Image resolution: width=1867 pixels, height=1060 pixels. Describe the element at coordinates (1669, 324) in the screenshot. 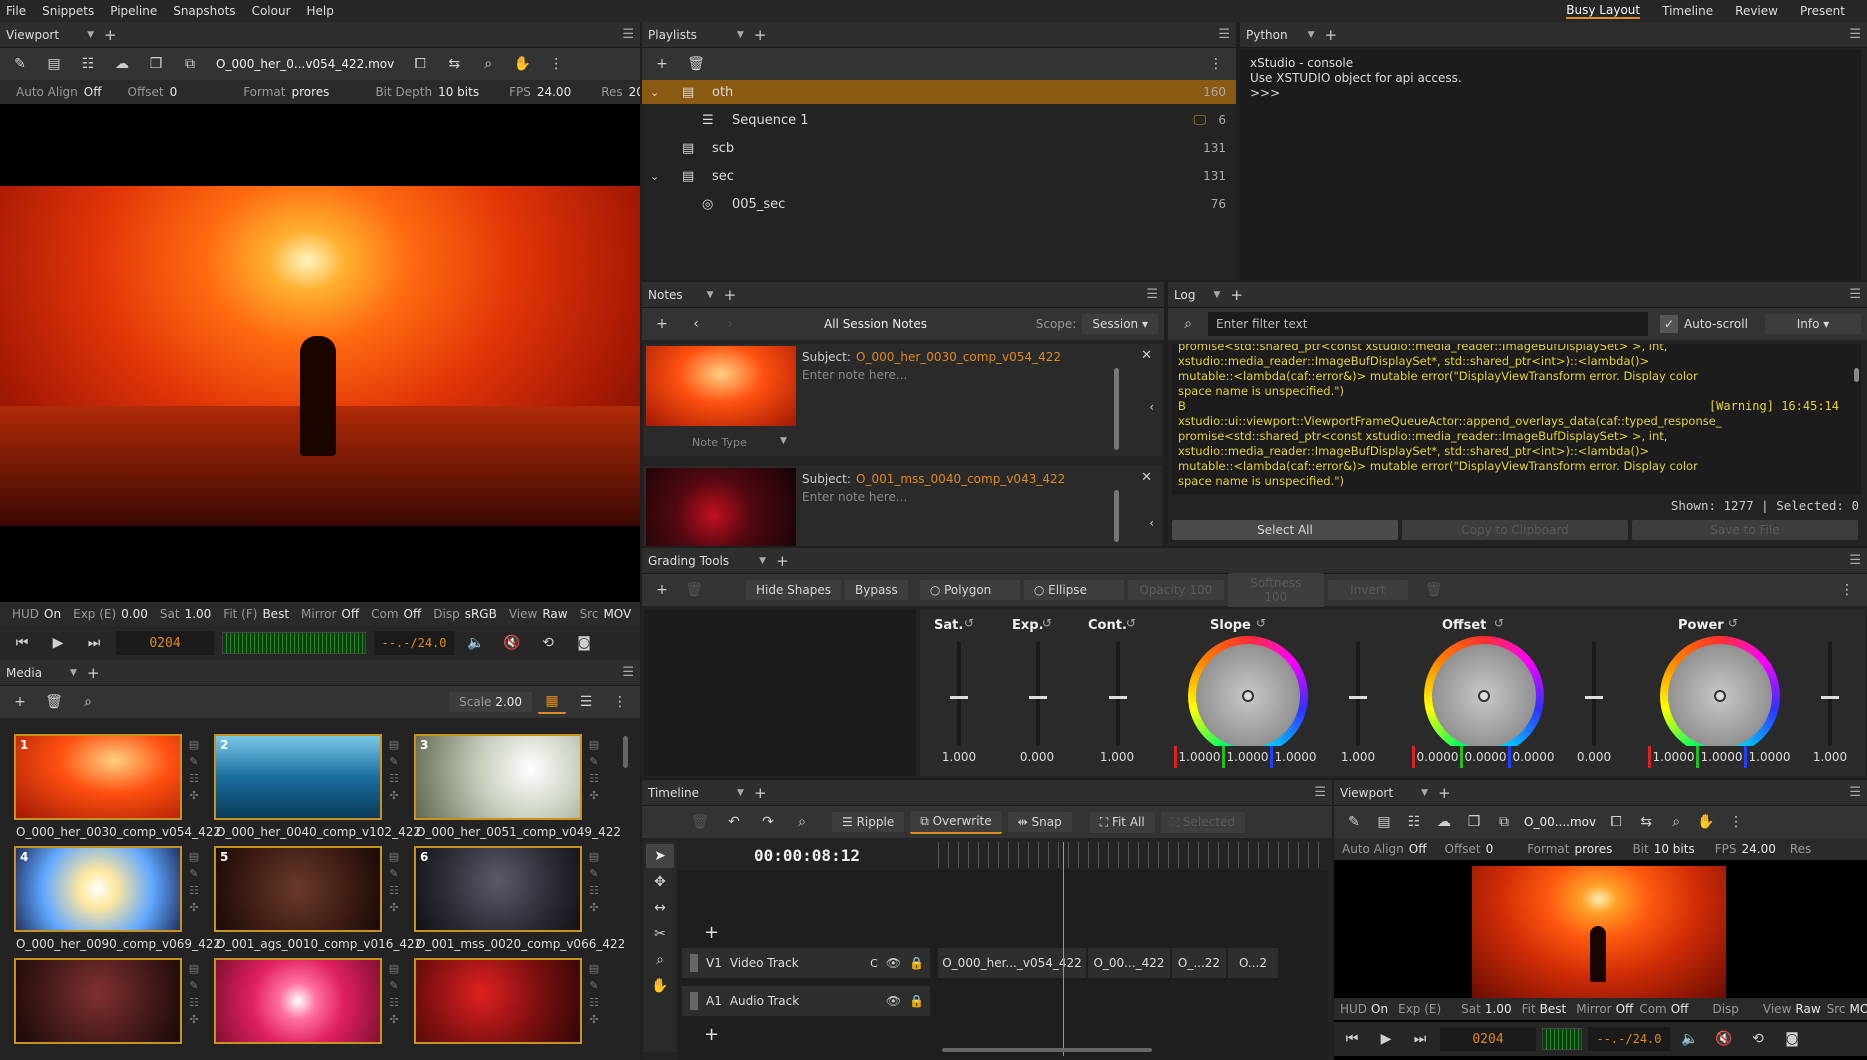

I see `autoscroll-checkbox: ✓` at that location.